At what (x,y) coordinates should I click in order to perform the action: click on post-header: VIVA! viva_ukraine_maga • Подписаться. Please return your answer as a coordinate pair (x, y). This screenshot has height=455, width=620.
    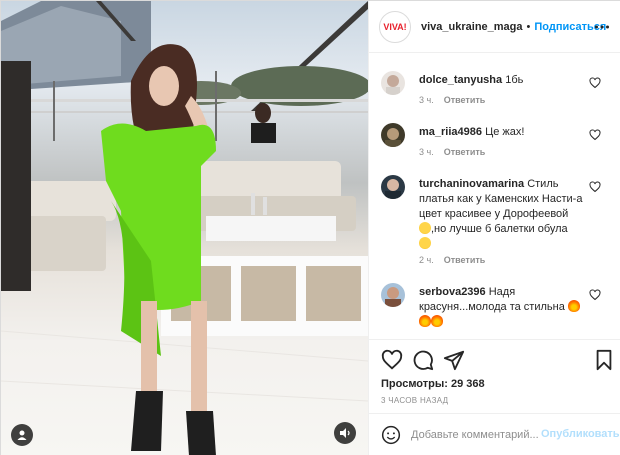
    Looking at the image, I should click on (494, 27).